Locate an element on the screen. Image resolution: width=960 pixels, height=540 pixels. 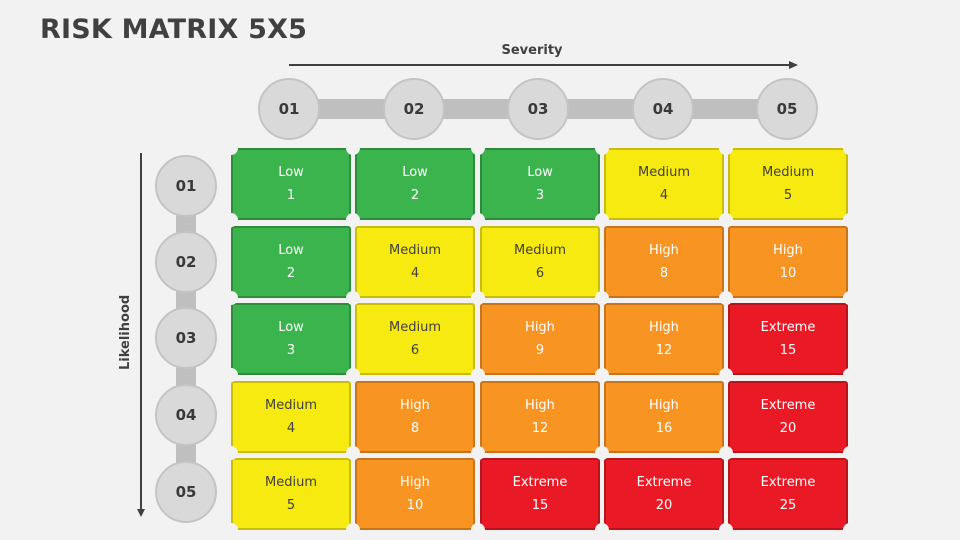
risk-cell: Extreme 20 is located at coordinates (664, 494).